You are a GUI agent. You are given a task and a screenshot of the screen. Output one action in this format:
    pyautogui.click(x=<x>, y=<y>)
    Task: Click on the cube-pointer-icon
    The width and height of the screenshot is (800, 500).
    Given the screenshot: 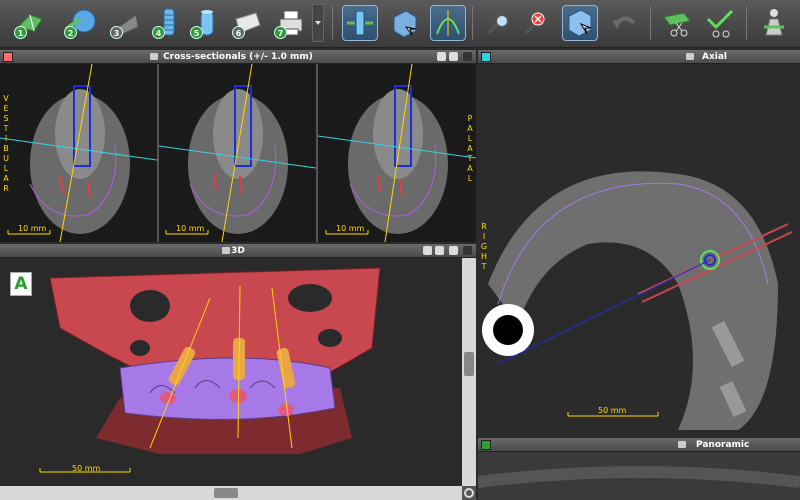 What is the action you would take?
    pyautogui.click(x=580, y=23)
    